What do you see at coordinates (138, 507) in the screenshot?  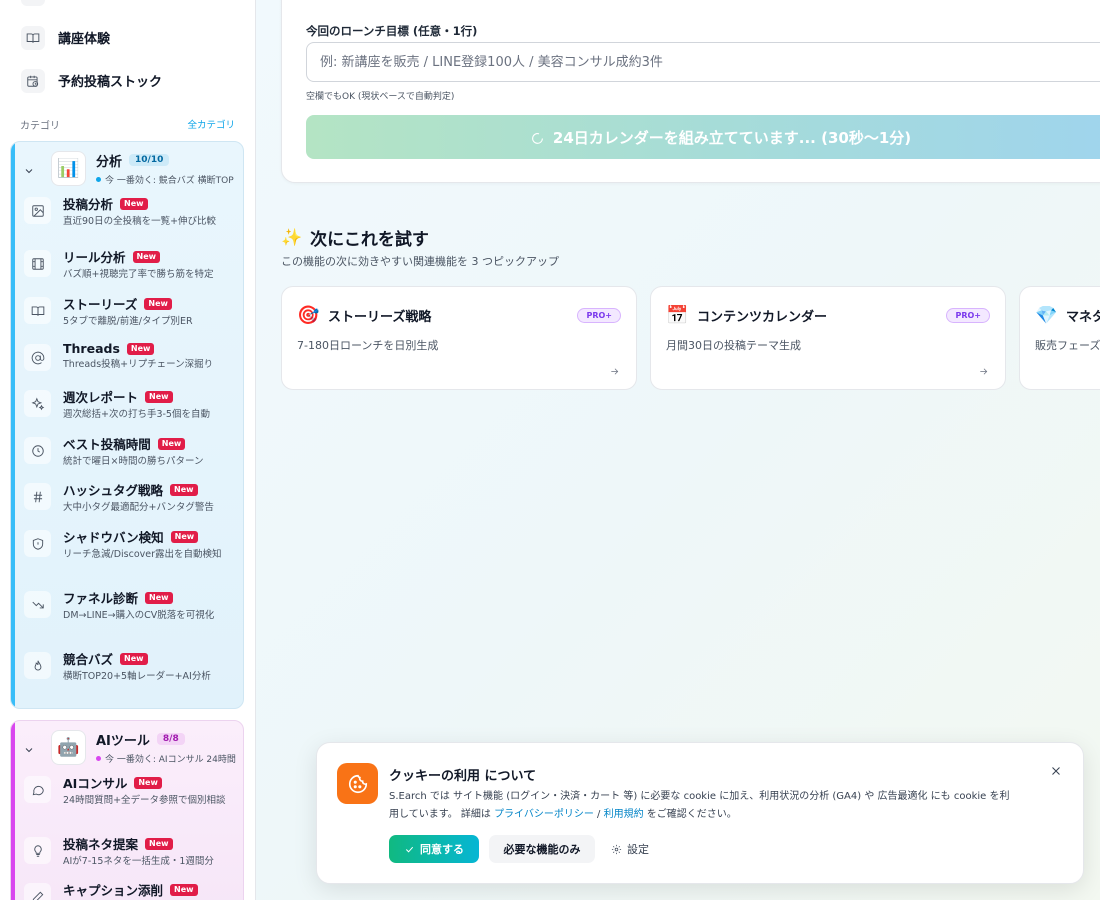 I see `item-description: 大中小タグ最適配分+バンタグ警告` at bounding box center [138, 507].